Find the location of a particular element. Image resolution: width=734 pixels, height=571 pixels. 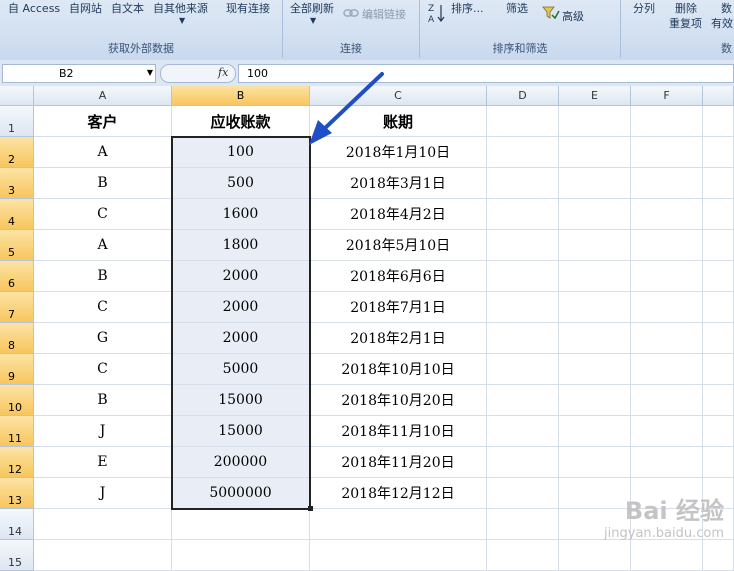

watermark: Bai 经验 jingyan.baidu.com is located at coordinates (664, 516).